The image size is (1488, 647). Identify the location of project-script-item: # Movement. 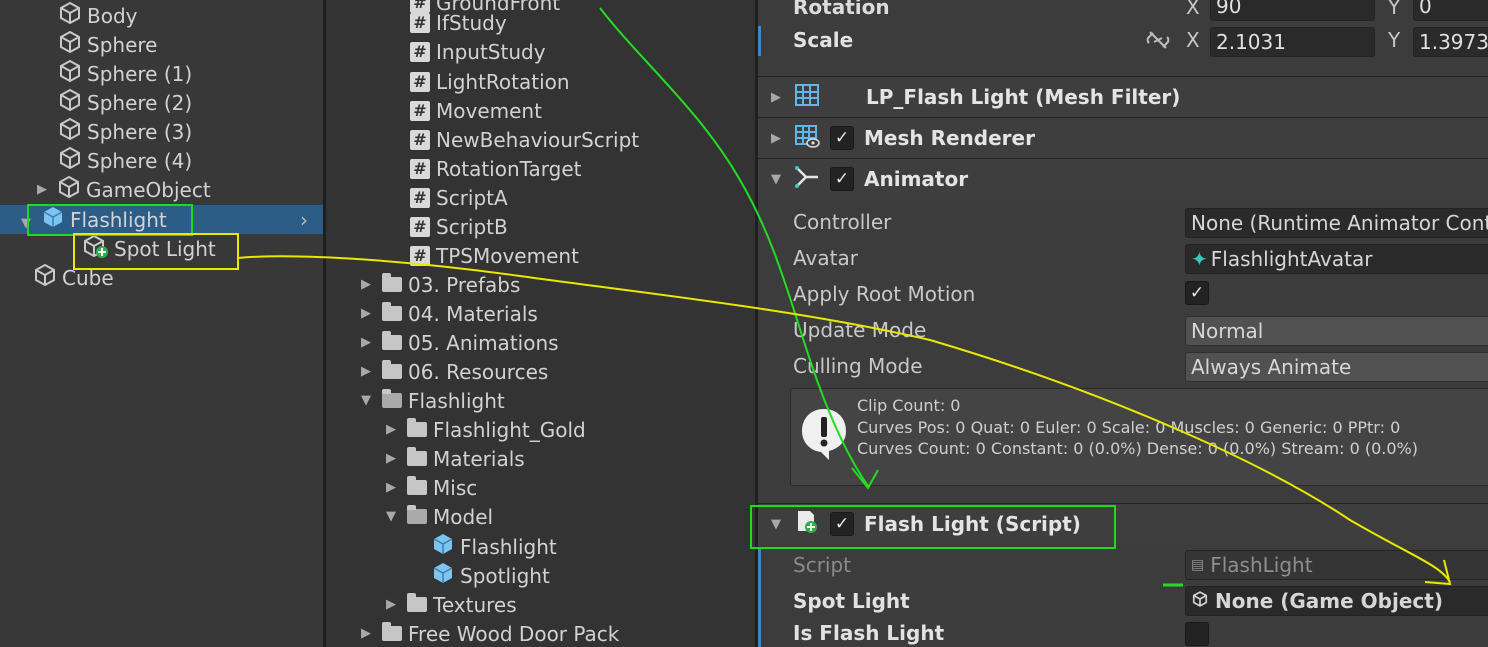
(476, 110).